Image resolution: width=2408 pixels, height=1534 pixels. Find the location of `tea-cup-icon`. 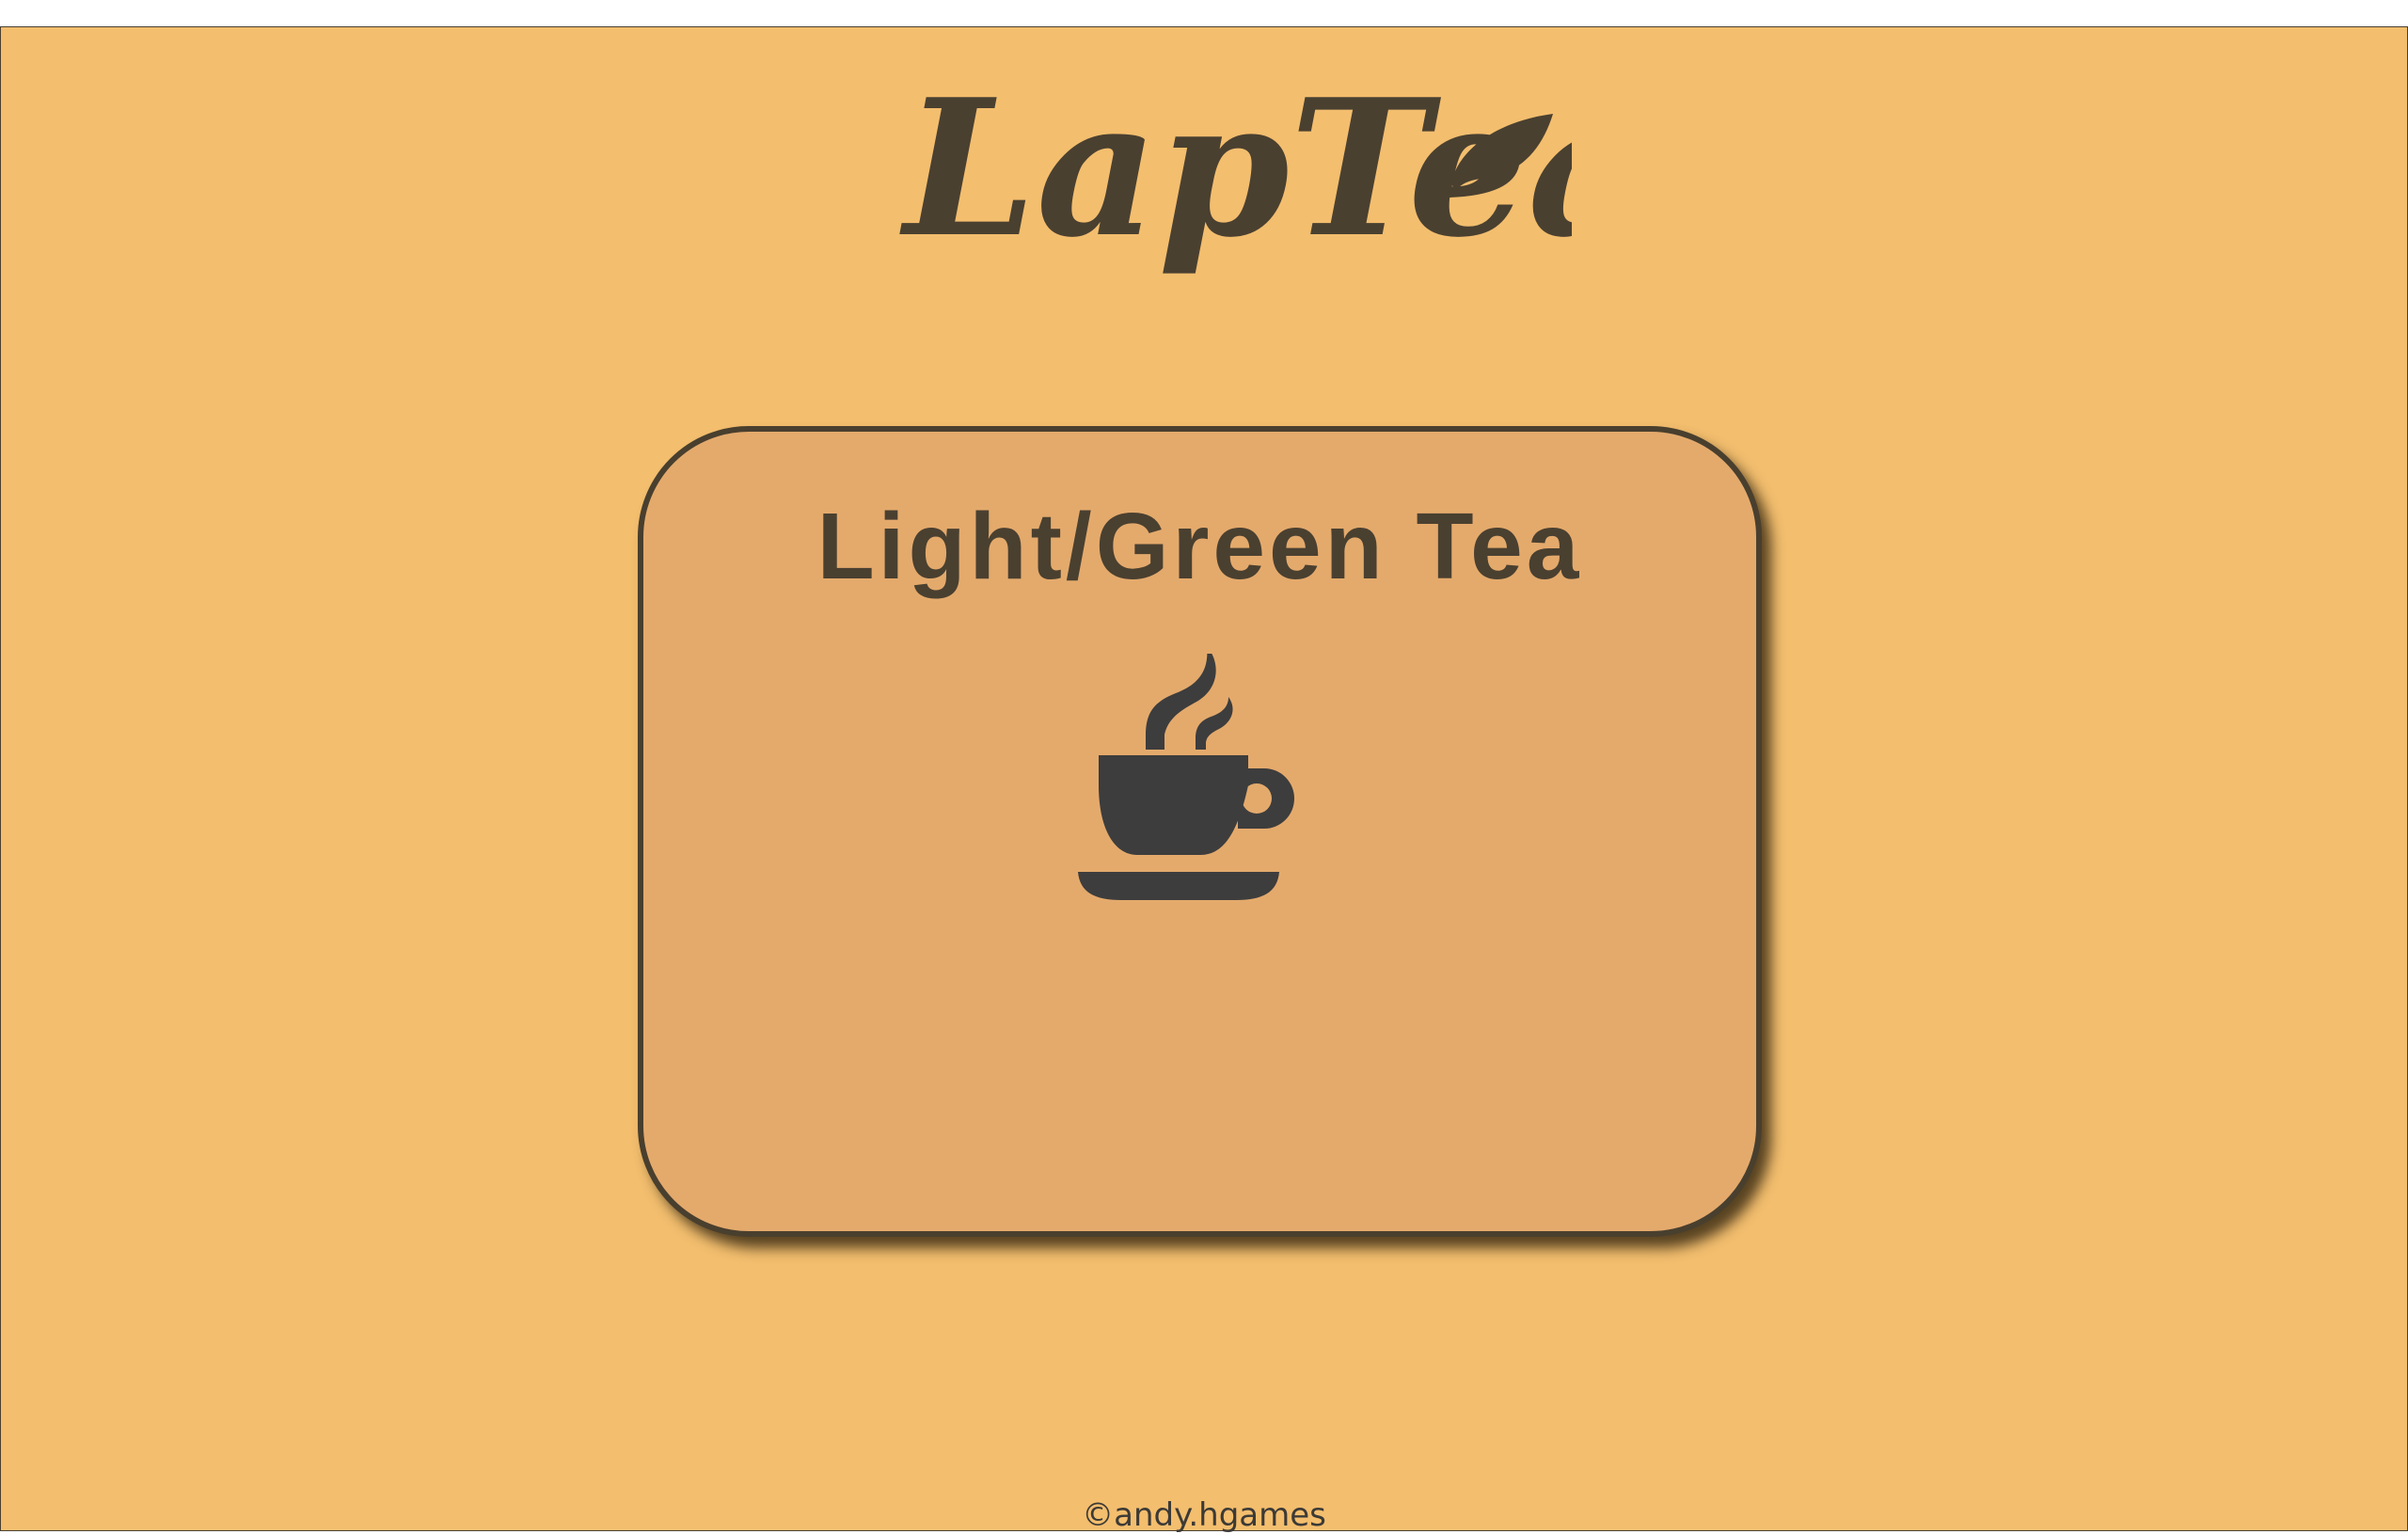

tea-cup-icon is located at coordinates (1186, 777).